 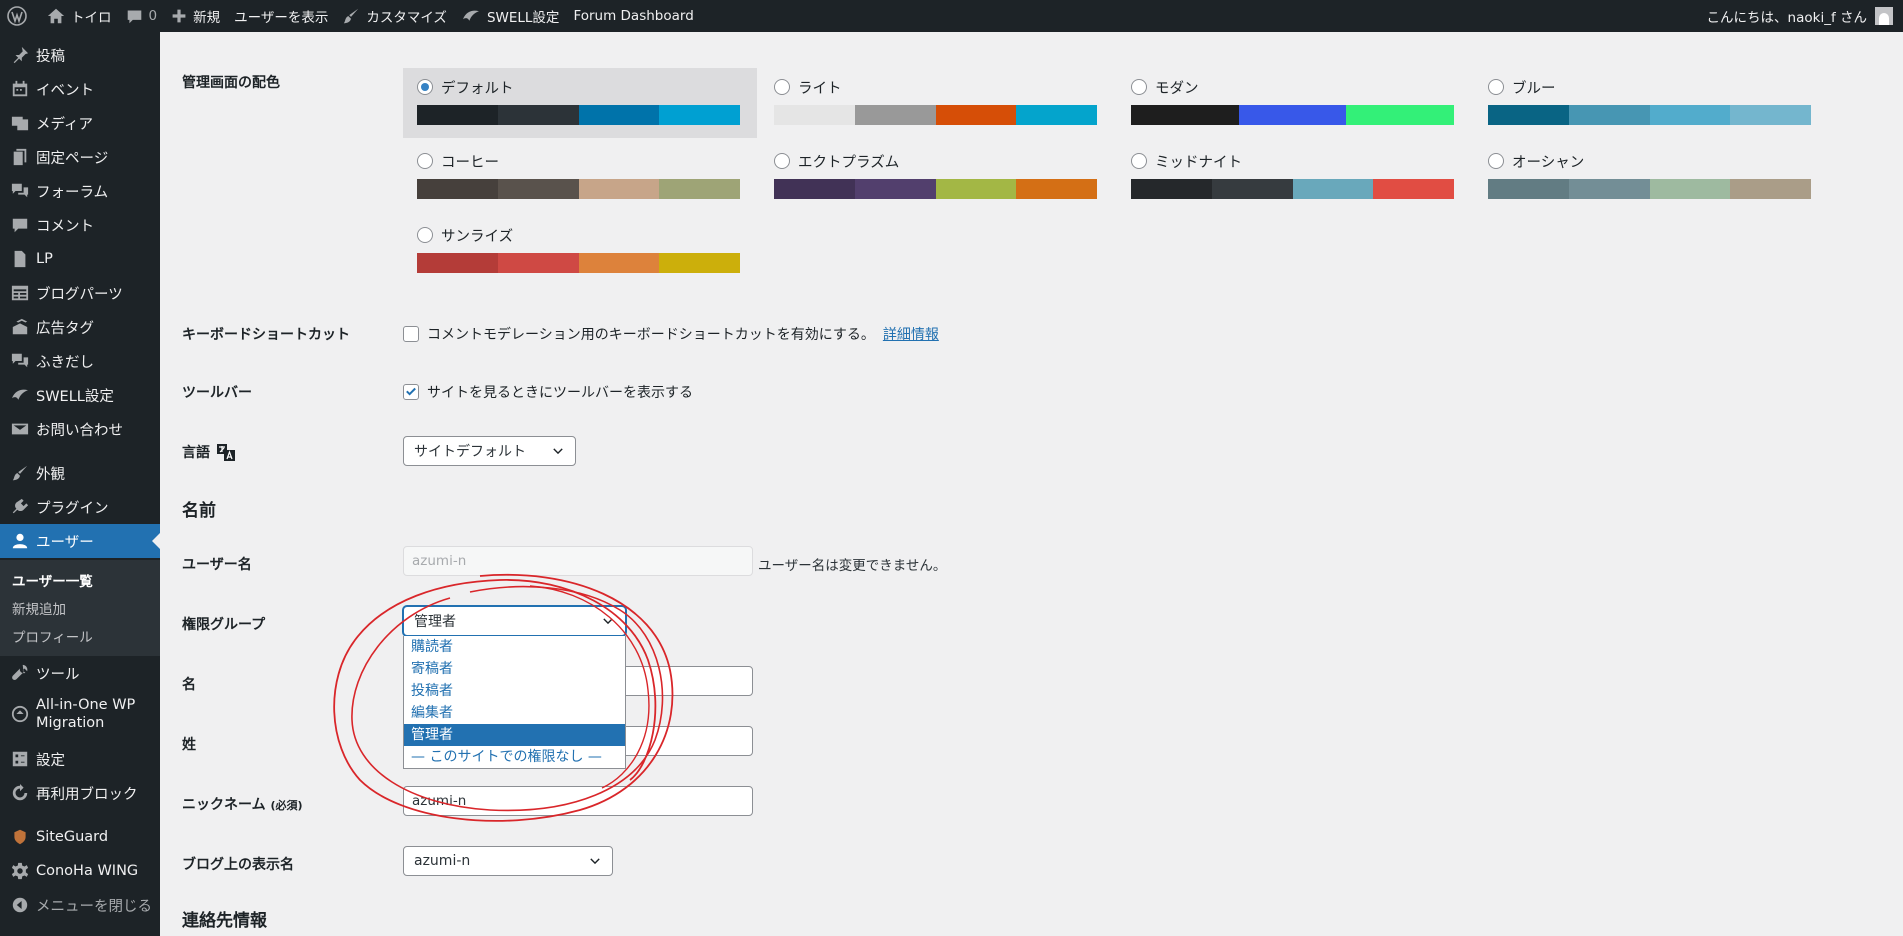 I want to click on role-select: 管理者, so click(x=514, y=621).